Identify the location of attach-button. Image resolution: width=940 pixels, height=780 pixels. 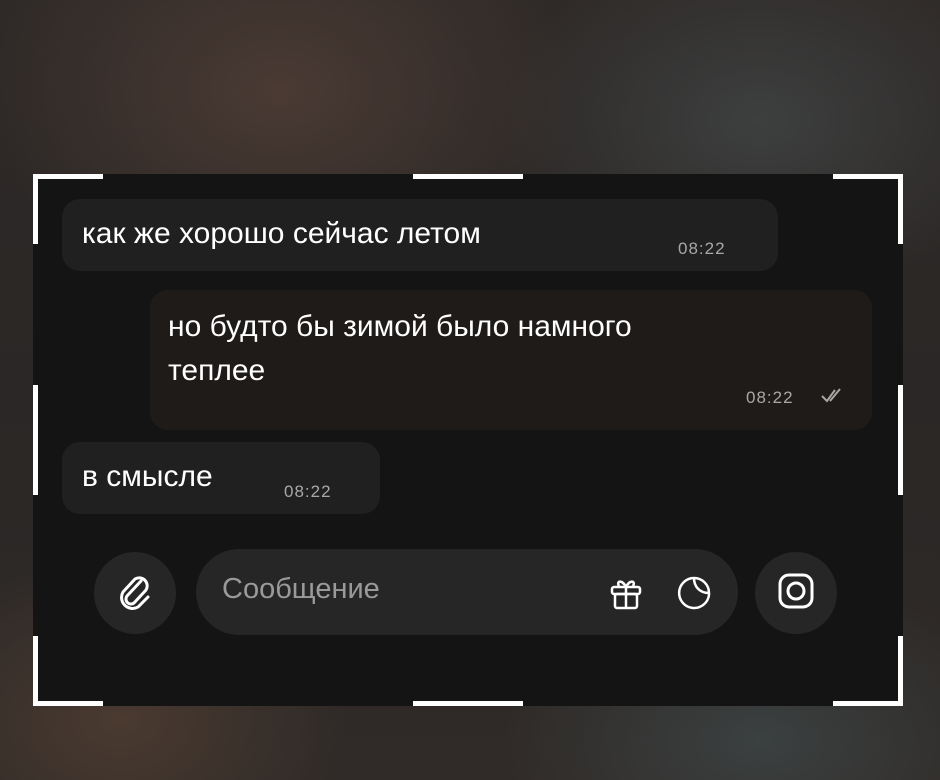
(135, 593).